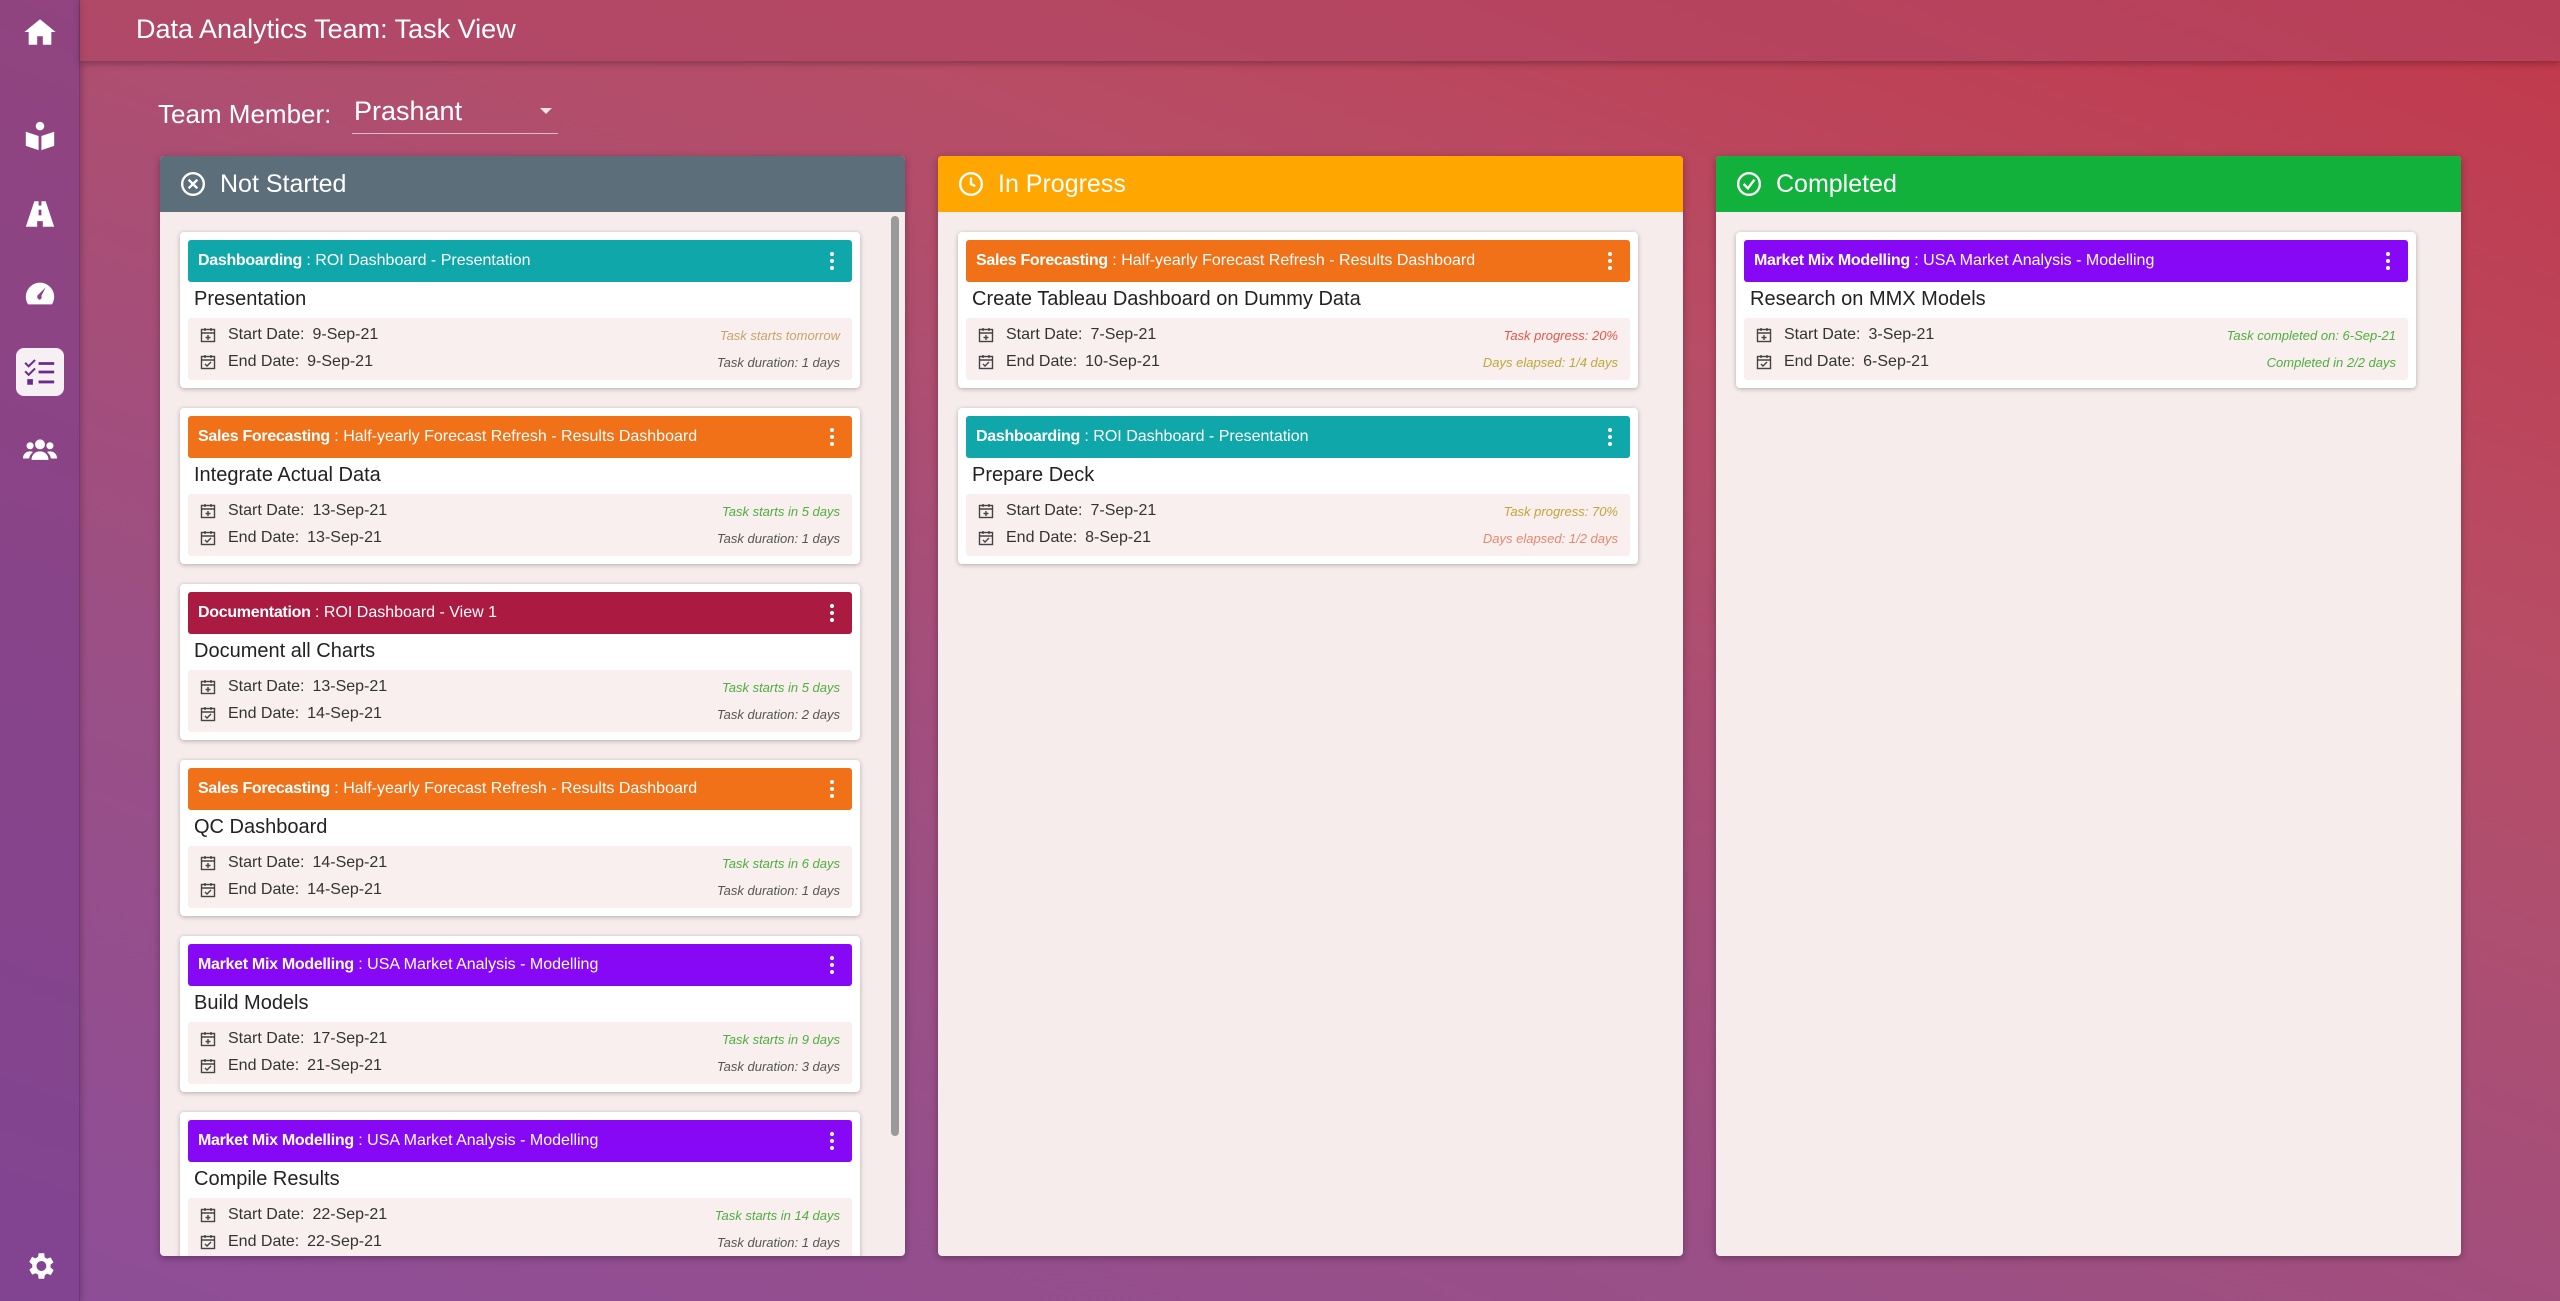 The height and width of the screenshot is (1301, 2560). Describe the element at coordinates (40, 294) in the screenshot. I see `dashboard-nav-button` at that location.